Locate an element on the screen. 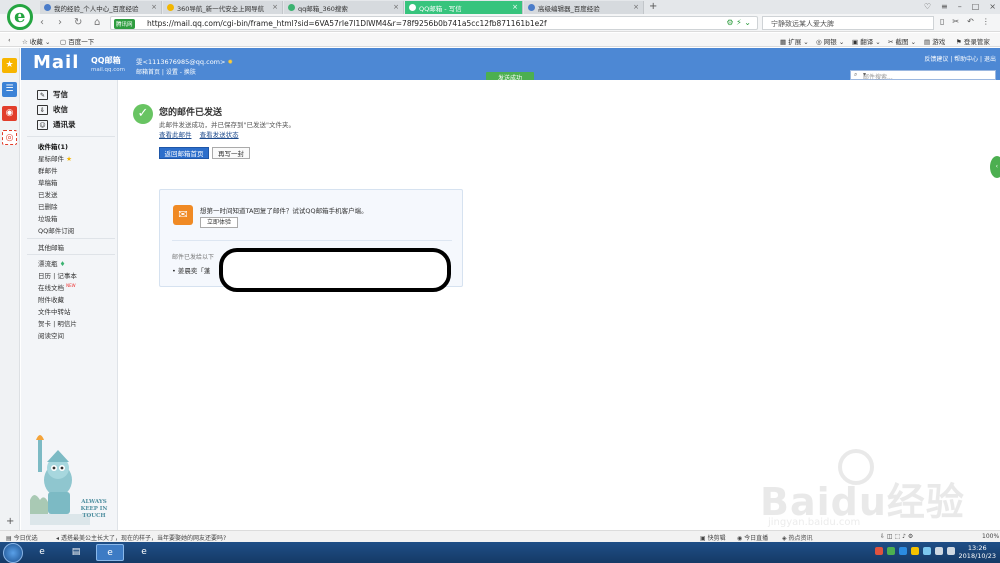  folder-icon: ▤ is located at coordinates (76, 552).